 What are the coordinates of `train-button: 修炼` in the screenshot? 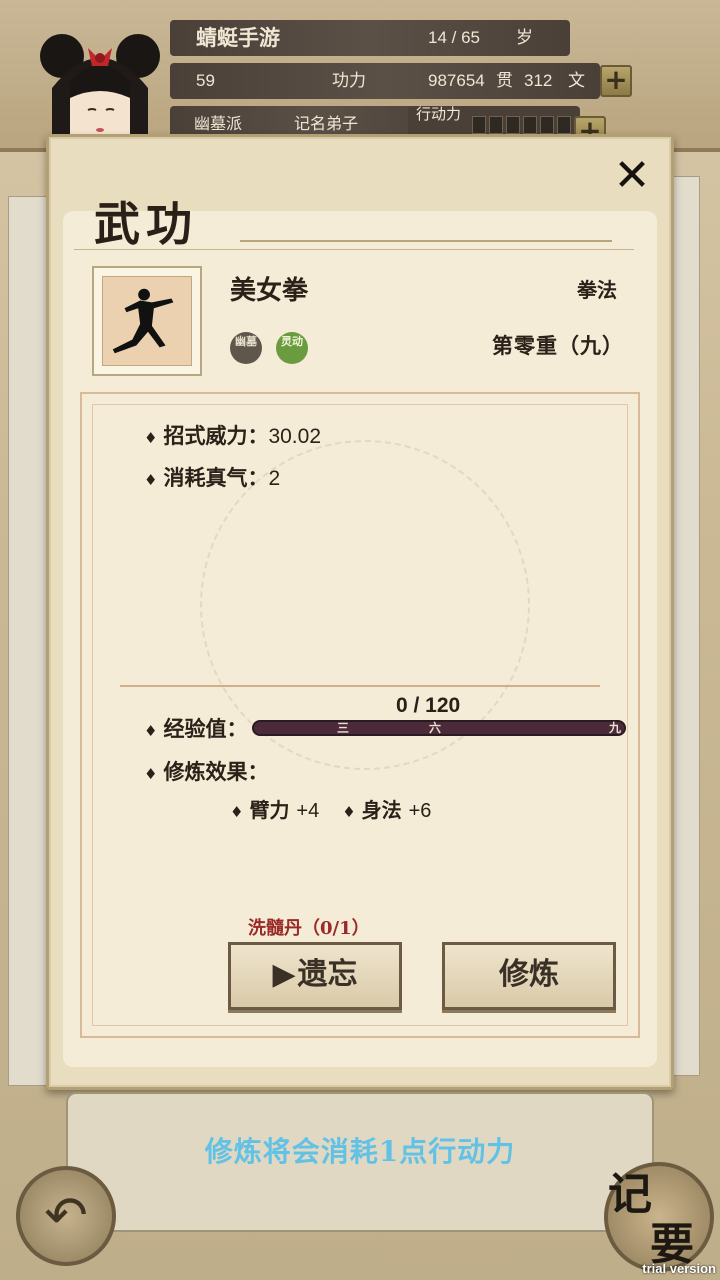 It's located at (529, 976).